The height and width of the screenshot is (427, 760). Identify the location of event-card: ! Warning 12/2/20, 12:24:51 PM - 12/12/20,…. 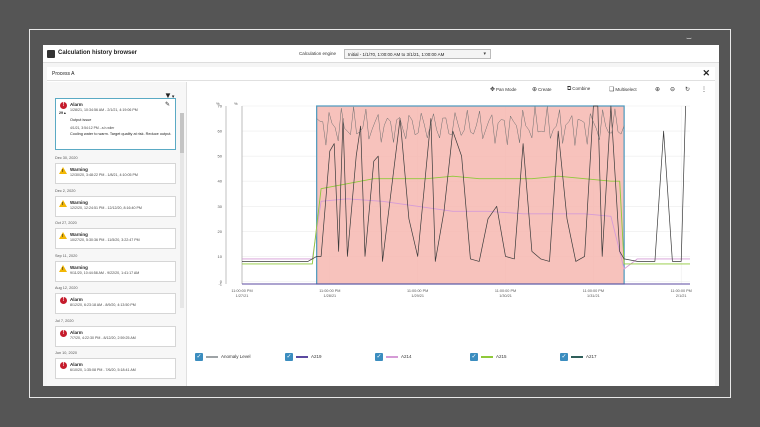
(115, 206).